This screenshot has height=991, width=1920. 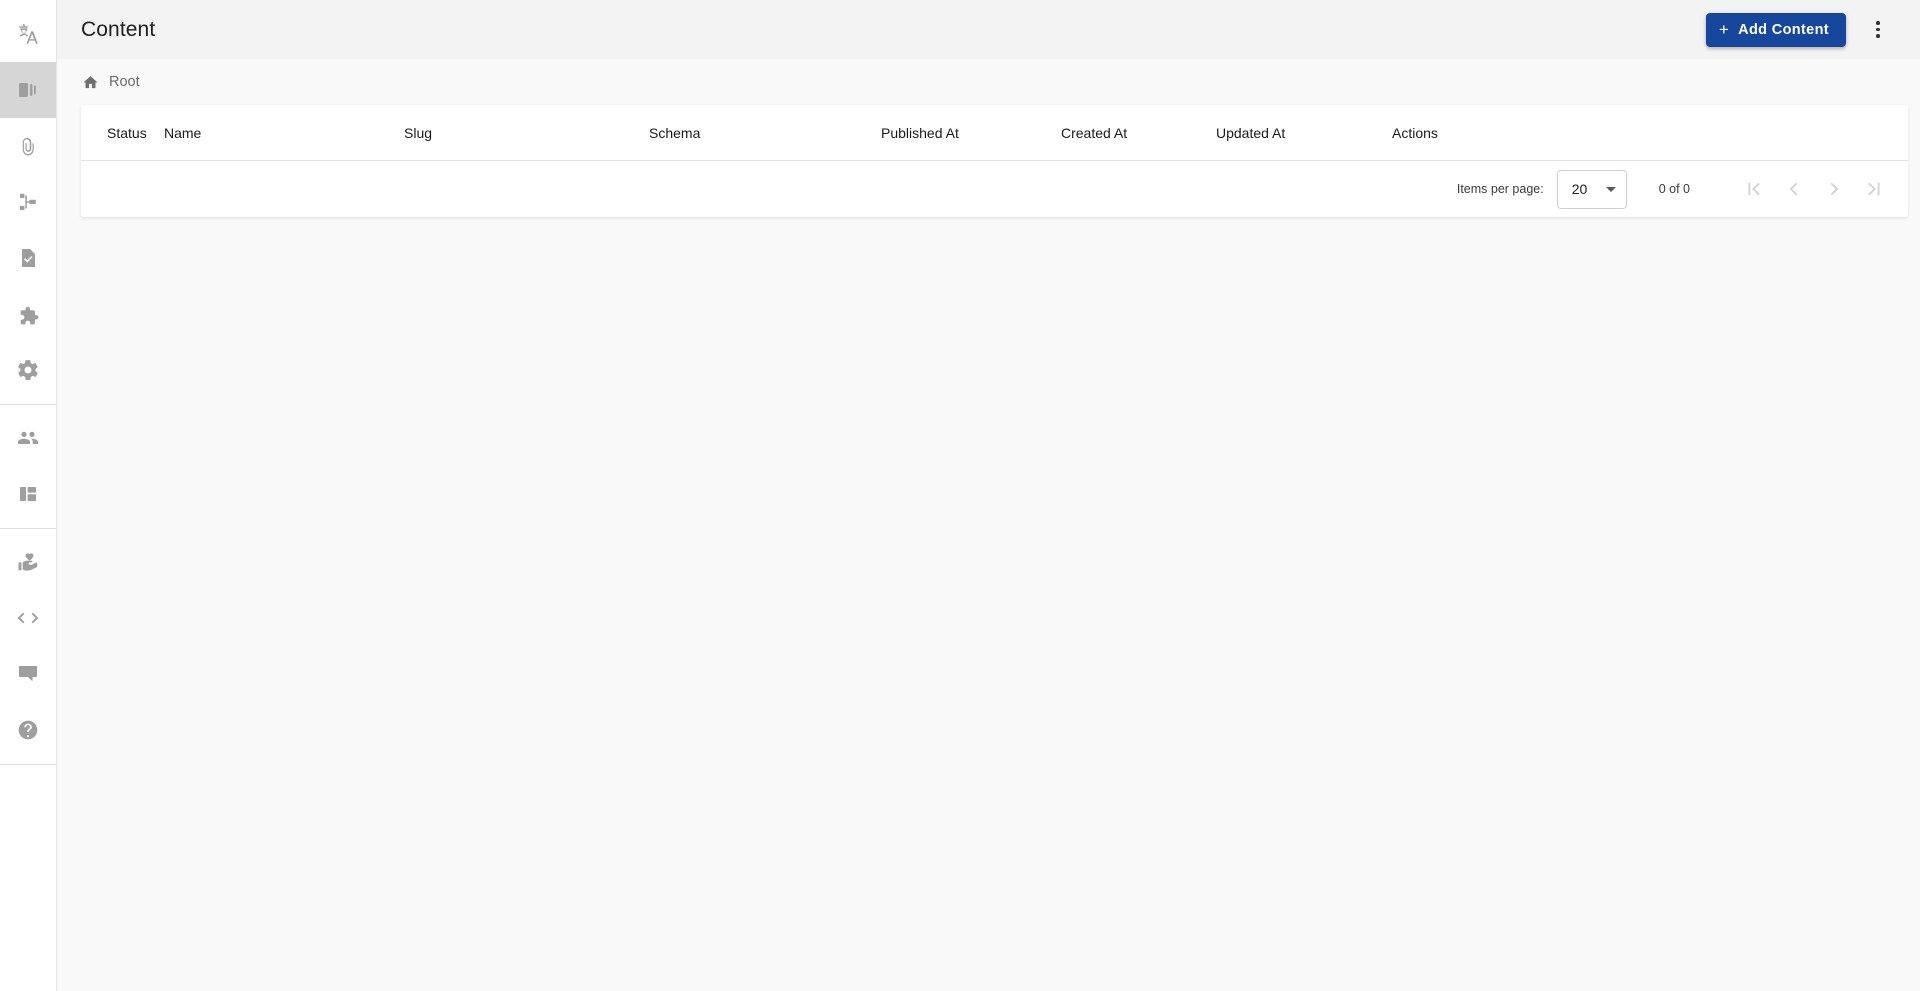 I want to click on column-header-schema: Schema, so click(x=765, y=133).